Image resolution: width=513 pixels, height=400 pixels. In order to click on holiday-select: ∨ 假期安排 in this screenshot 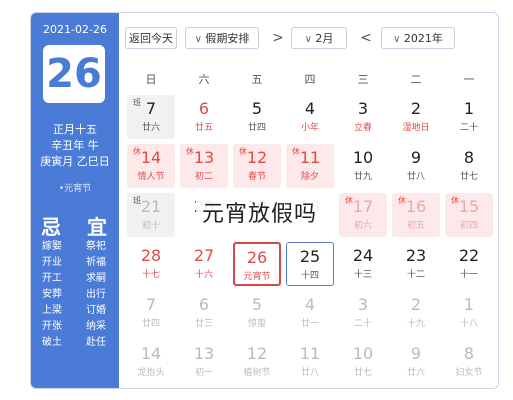, I will do `click(222, 38)`.